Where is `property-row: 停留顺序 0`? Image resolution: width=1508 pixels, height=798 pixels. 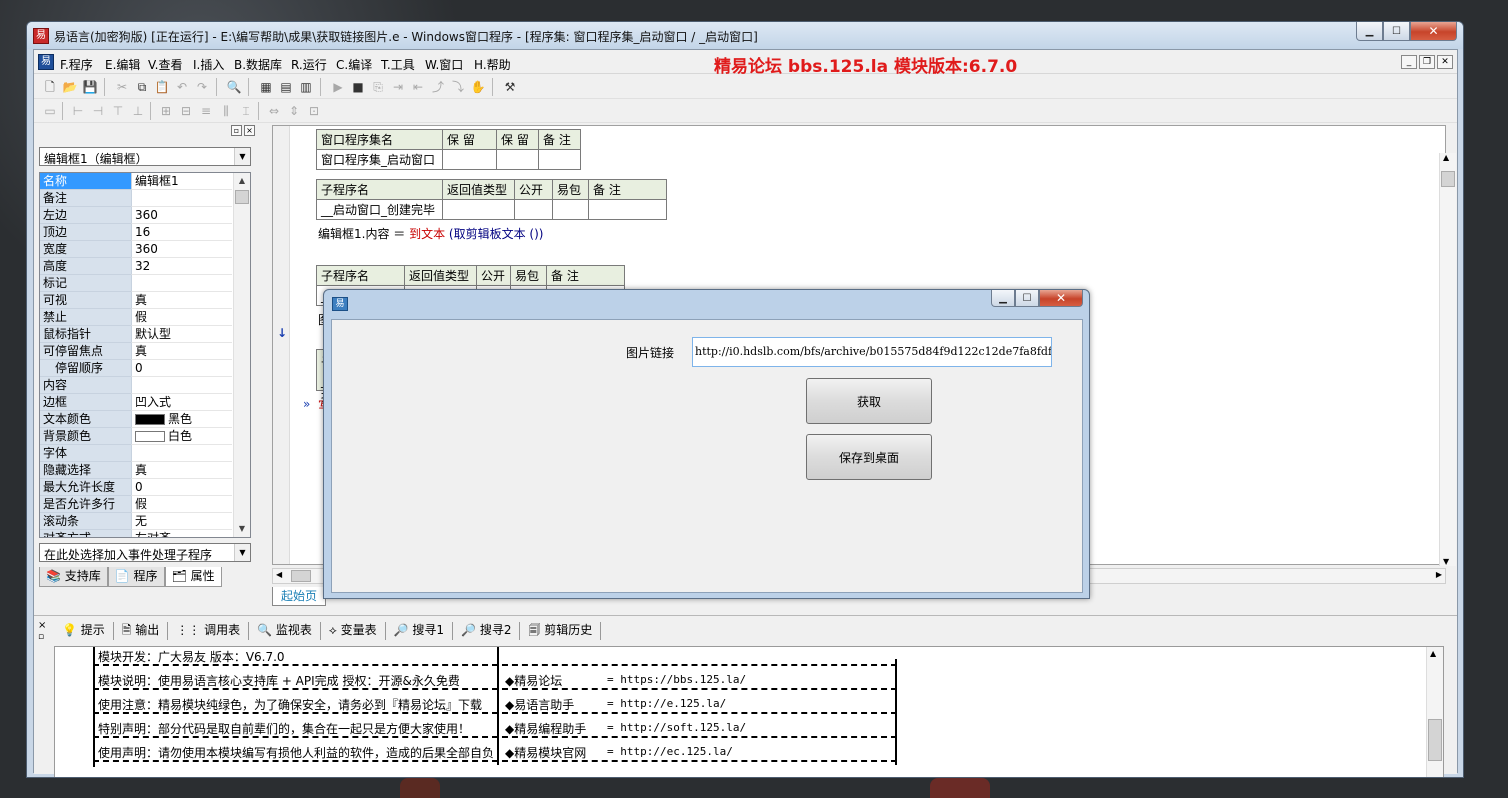 property-row: 停留顺序 0 is located at coordinates (136, 368).